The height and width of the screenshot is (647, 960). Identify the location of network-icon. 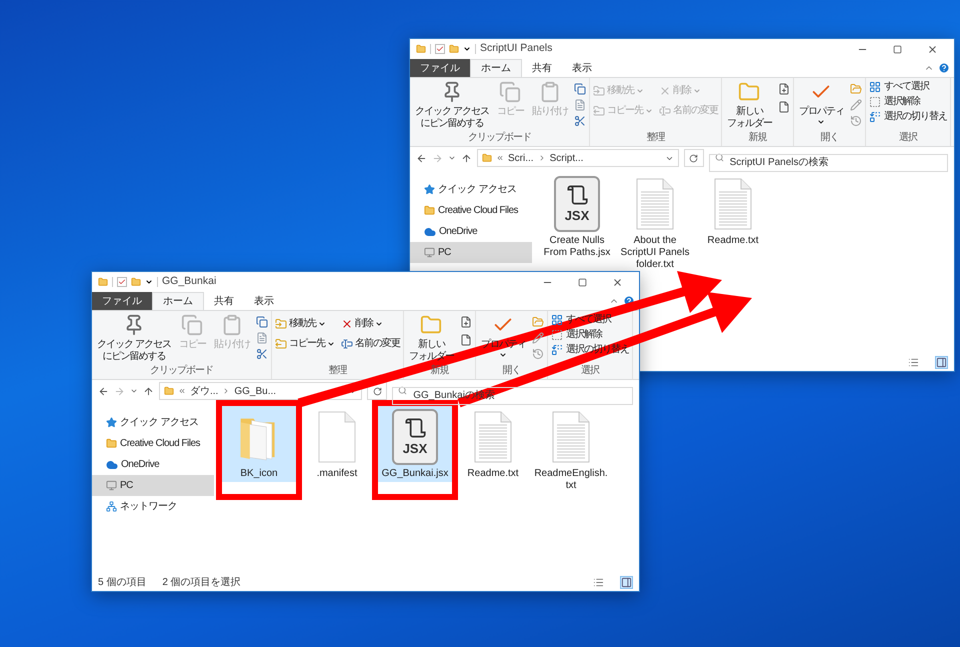
(111, 506).